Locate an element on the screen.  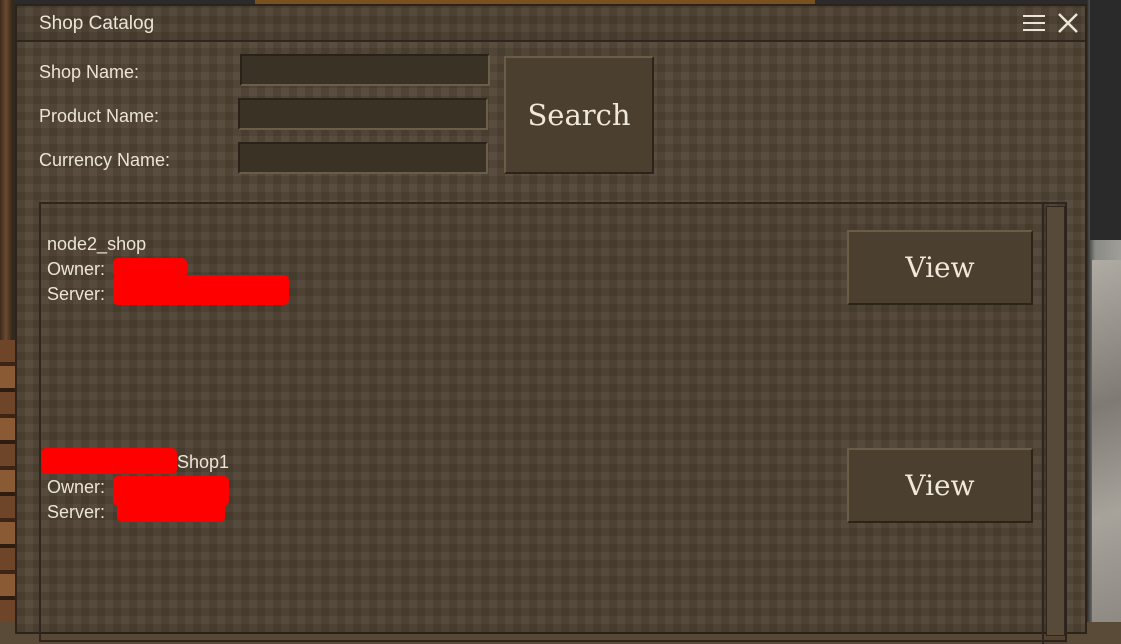
currency-name-label: Currency Name: is located at coordinates (105, 160).